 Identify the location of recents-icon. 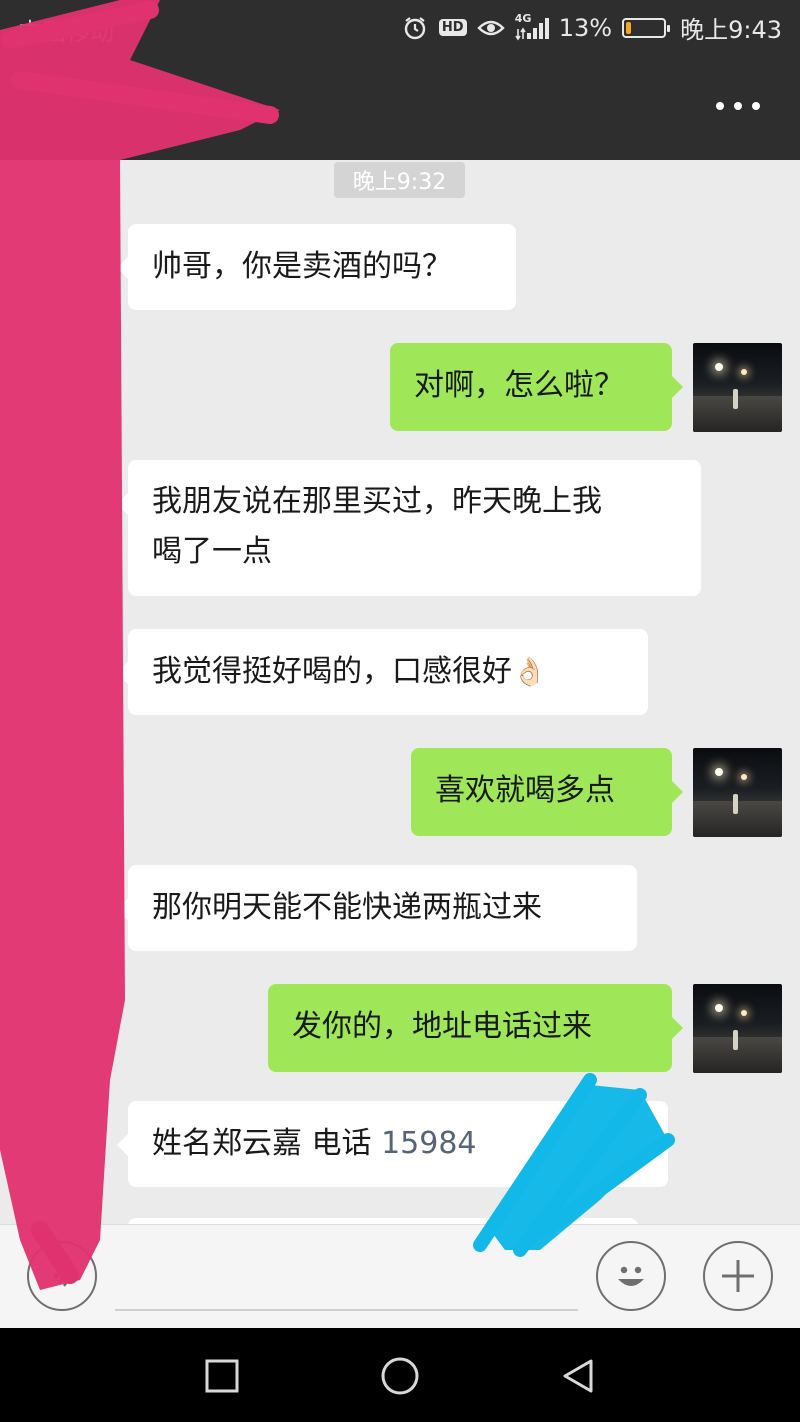
(222, 1376).